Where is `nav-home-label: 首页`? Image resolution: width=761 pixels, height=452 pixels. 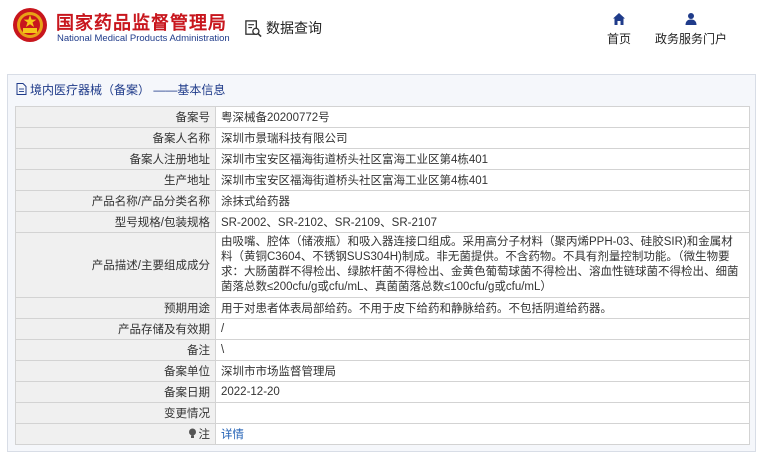
nav-home-label: 首页 is located at coordinates (618, 39).